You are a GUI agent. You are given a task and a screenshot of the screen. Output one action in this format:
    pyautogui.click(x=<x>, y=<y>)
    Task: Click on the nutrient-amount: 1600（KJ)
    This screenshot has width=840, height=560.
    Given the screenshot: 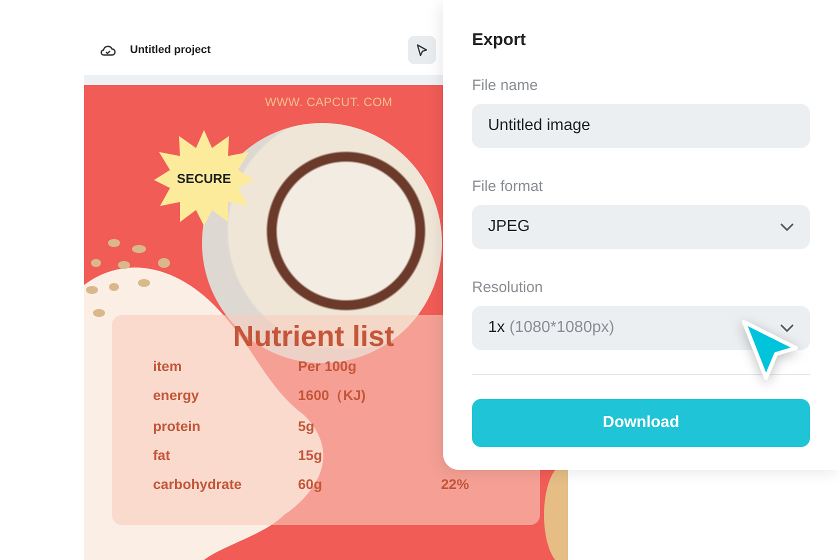 What is the action you would take?
    pyautogui.click(x=332, y=396)
    